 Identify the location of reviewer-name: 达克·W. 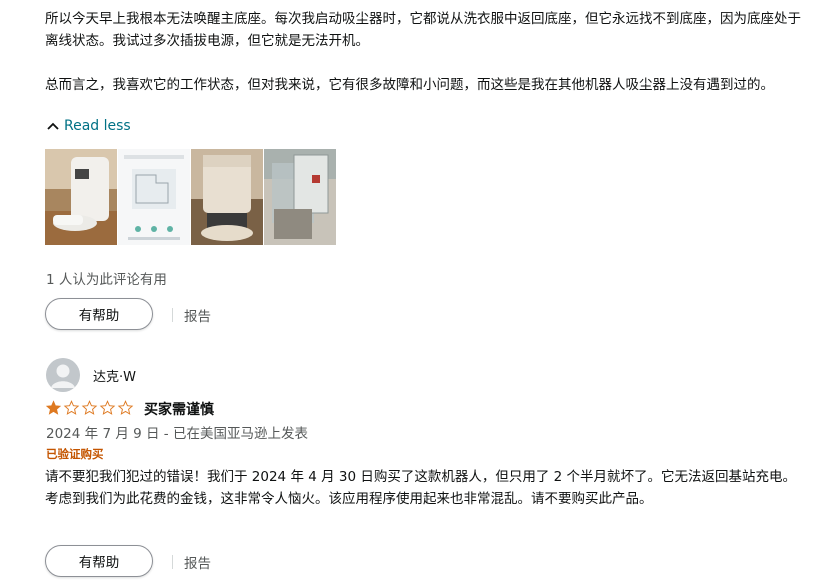
(114, 377).